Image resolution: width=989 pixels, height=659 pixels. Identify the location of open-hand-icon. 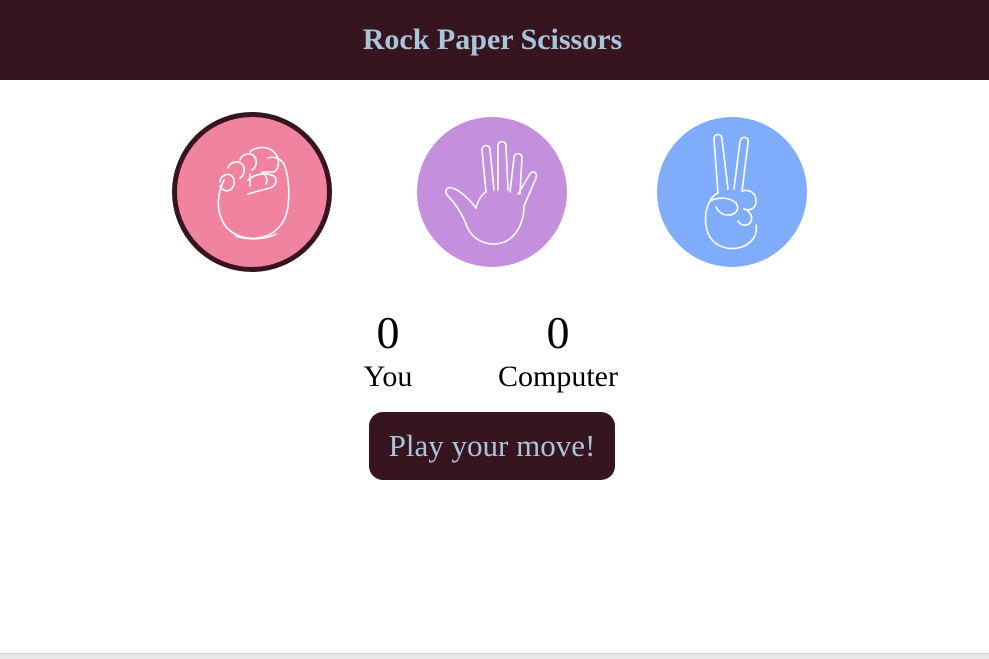
(491, 192).